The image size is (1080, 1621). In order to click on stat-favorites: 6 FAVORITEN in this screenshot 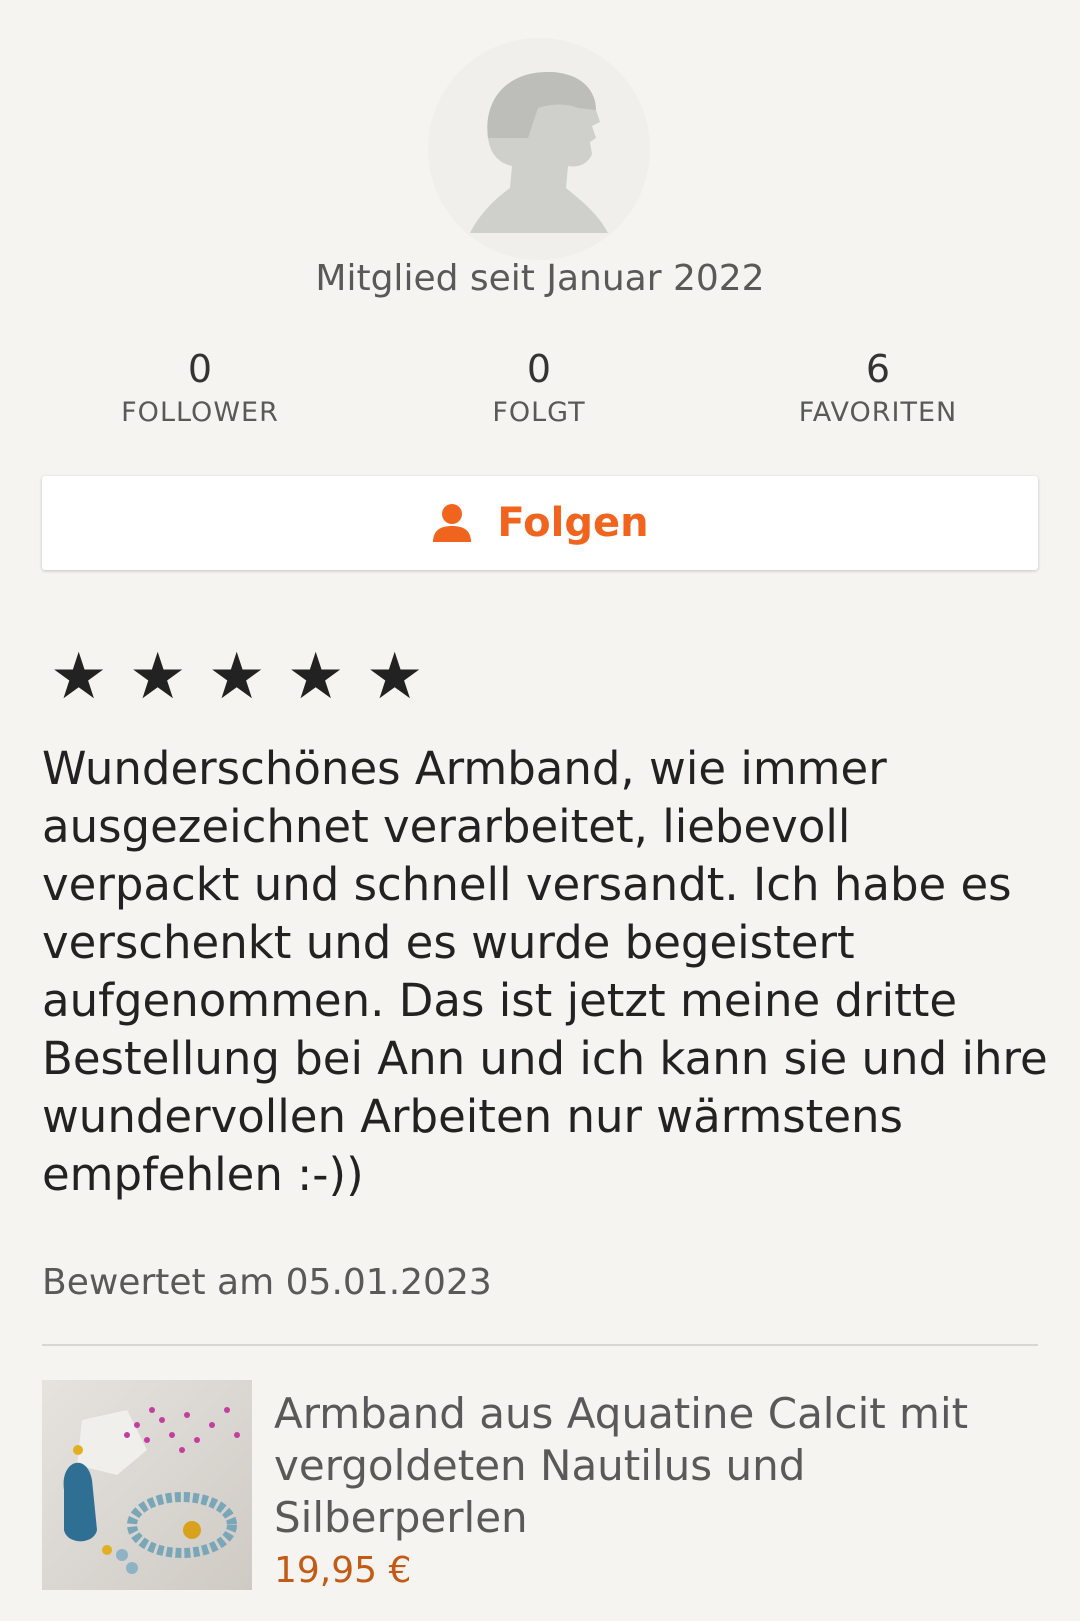, I will do `click(878, 386)`.